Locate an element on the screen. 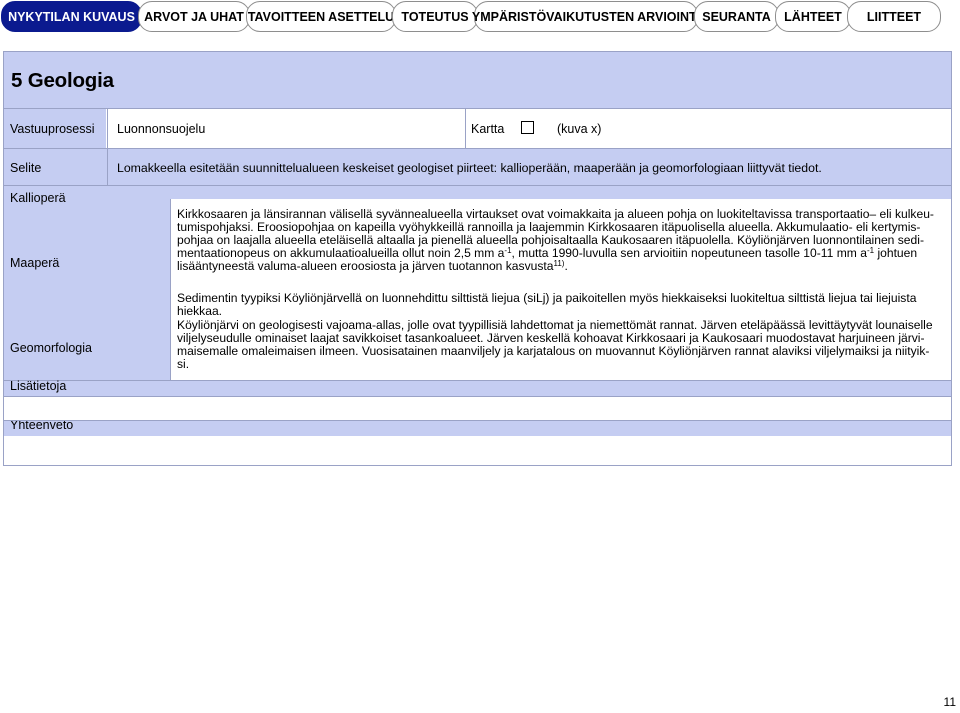 Image resolution: width=960 pixels, height=713 pixels. kalliopera-label: Kallioperä is located at coordinates (38, 198).